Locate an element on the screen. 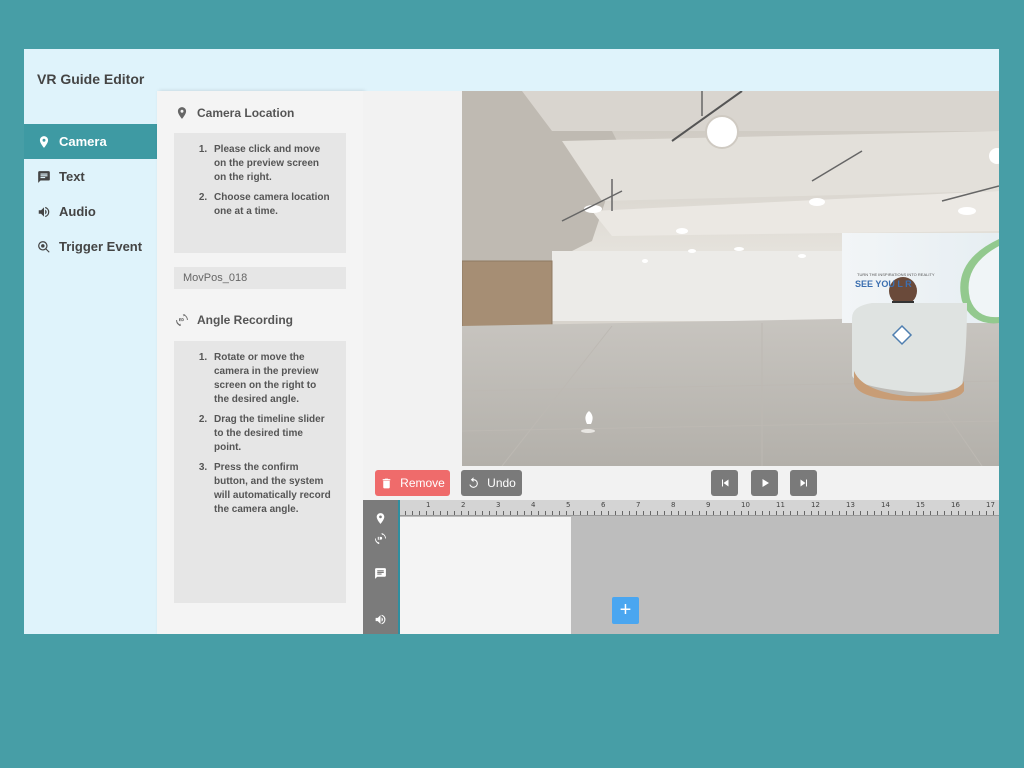  play-button is located at coordinates (764, 483).